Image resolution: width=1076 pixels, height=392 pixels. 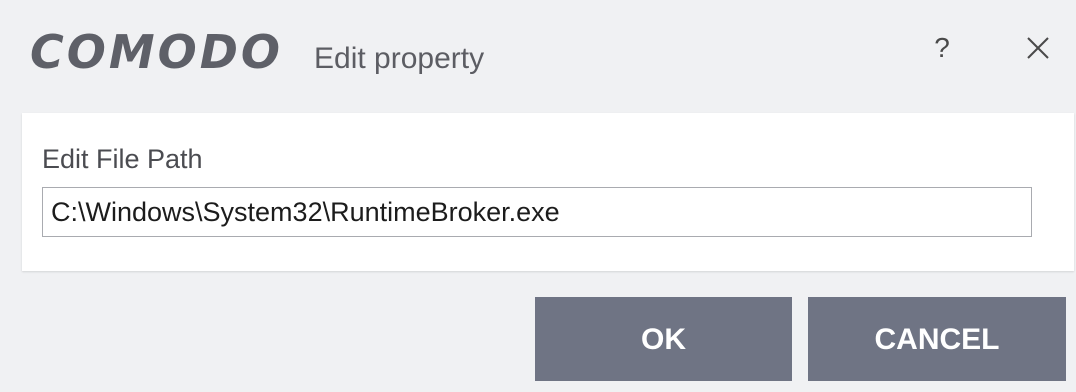 I want to click on edit-file-path-label: Edit File Path, so click(x=122, y=159).